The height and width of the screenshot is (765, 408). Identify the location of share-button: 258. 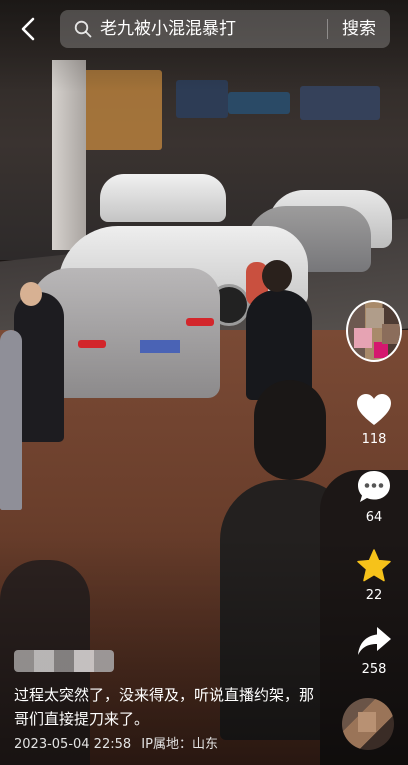
(374, 651).